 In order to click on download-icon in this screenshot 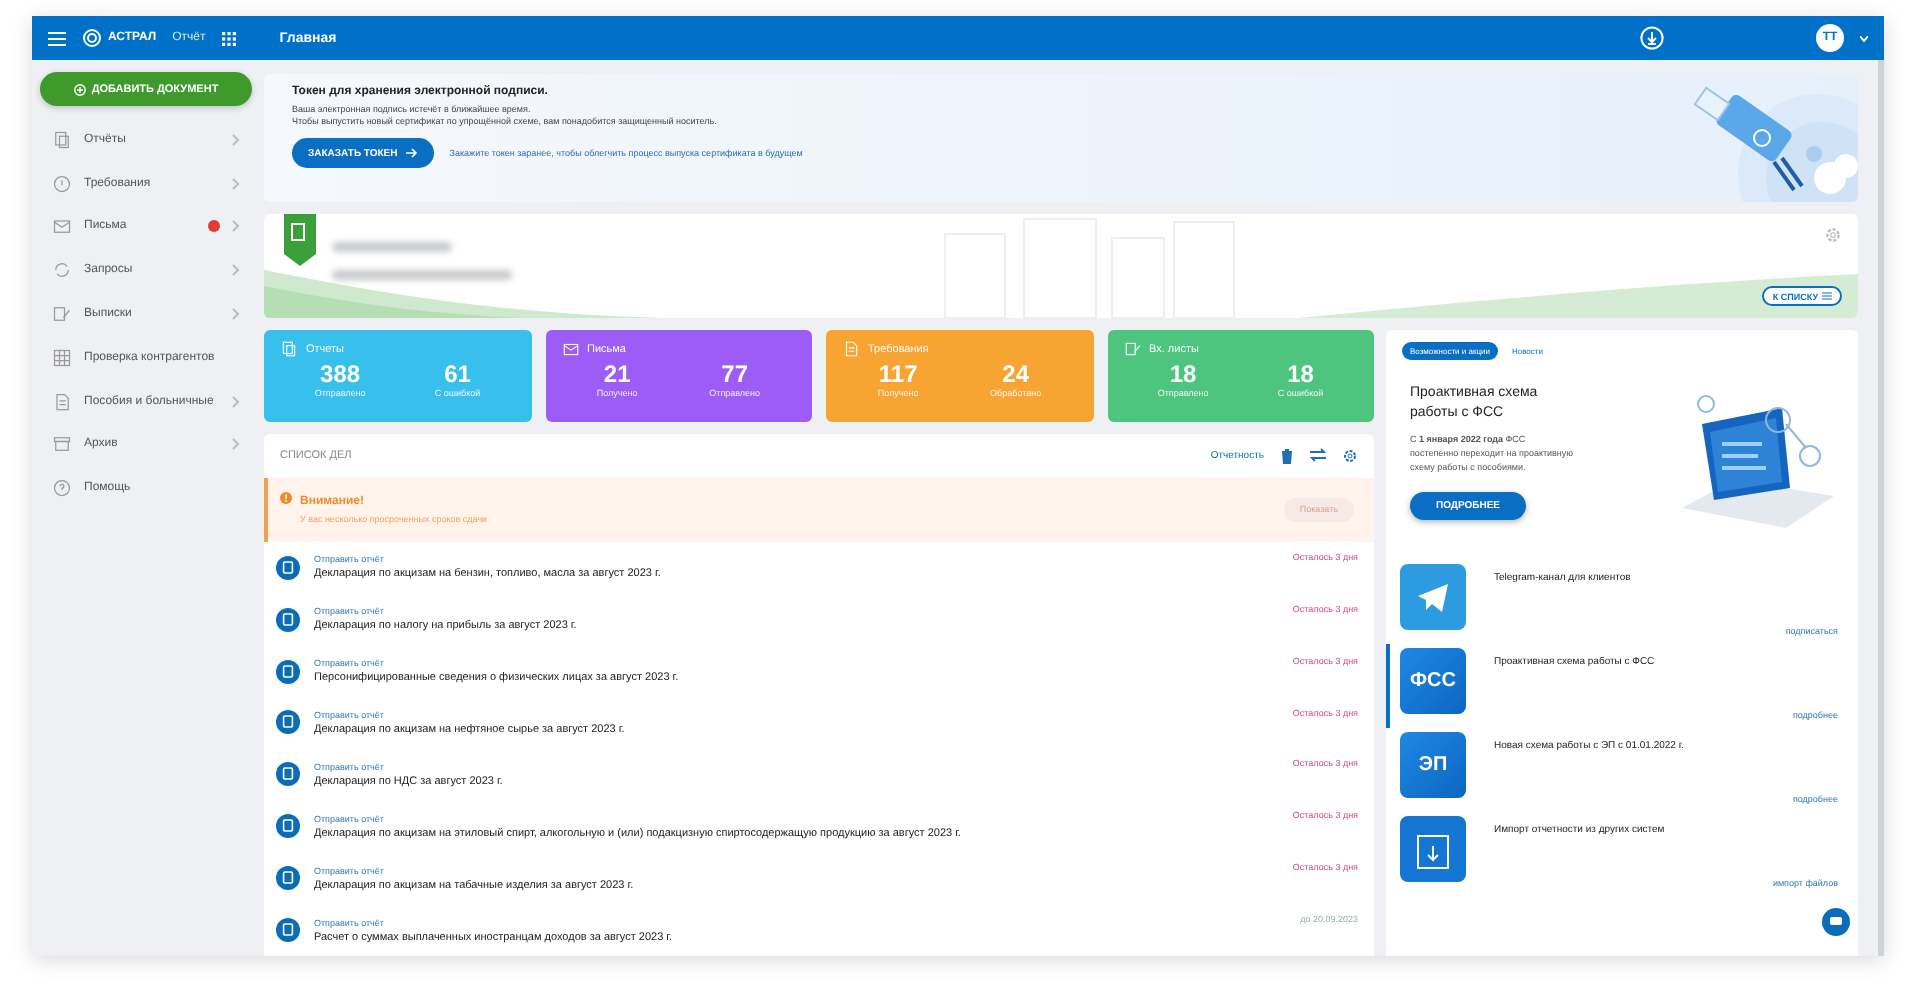, I will do `click(1652, 38)`.